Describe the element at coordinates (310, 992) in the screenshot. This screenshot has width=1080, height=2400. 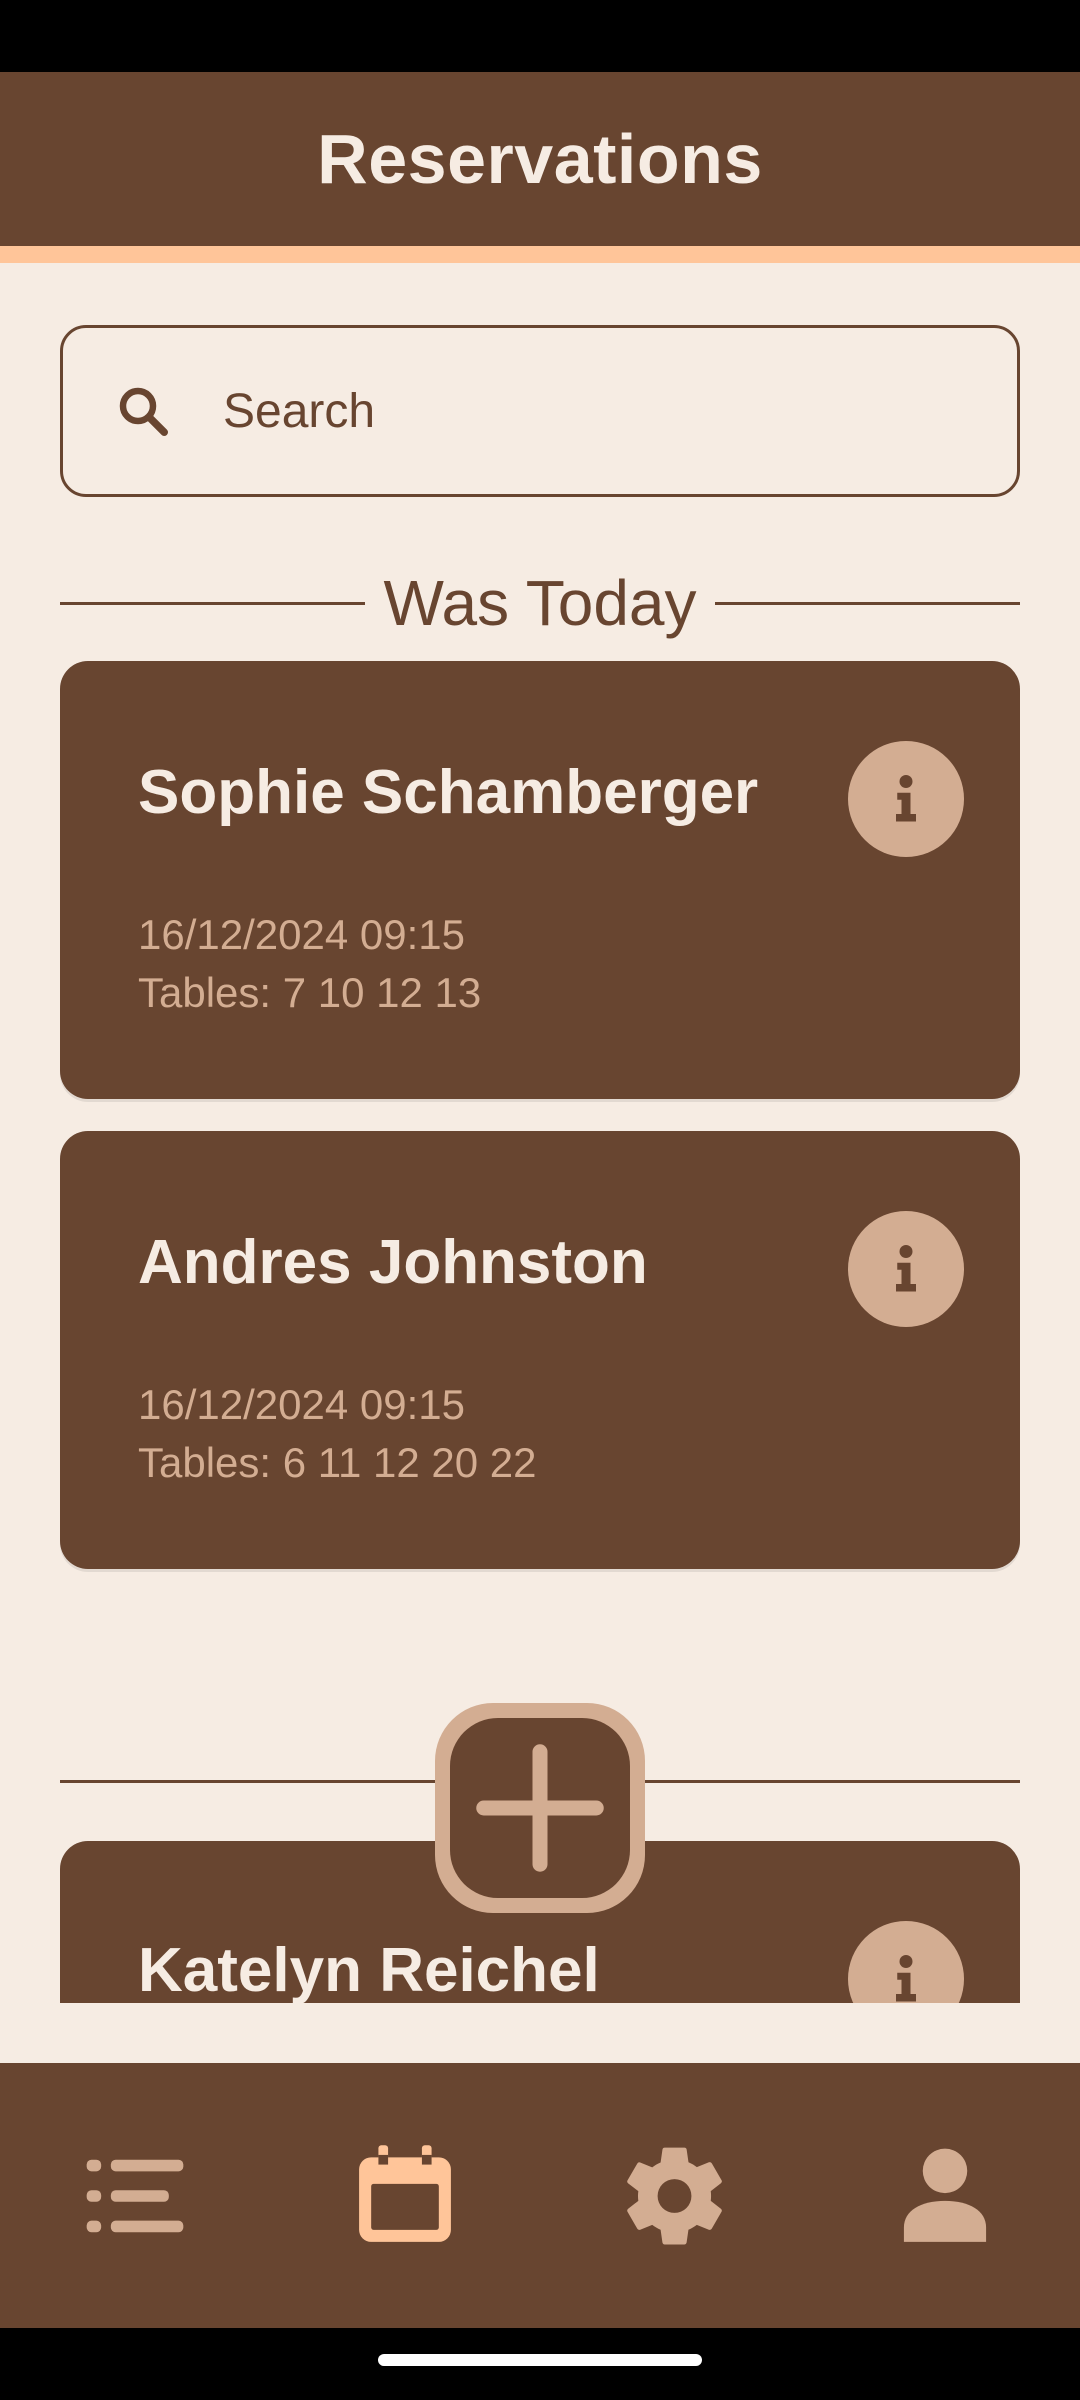
I see `reservation-tables: Tables: 7 10 12 13` at that location.